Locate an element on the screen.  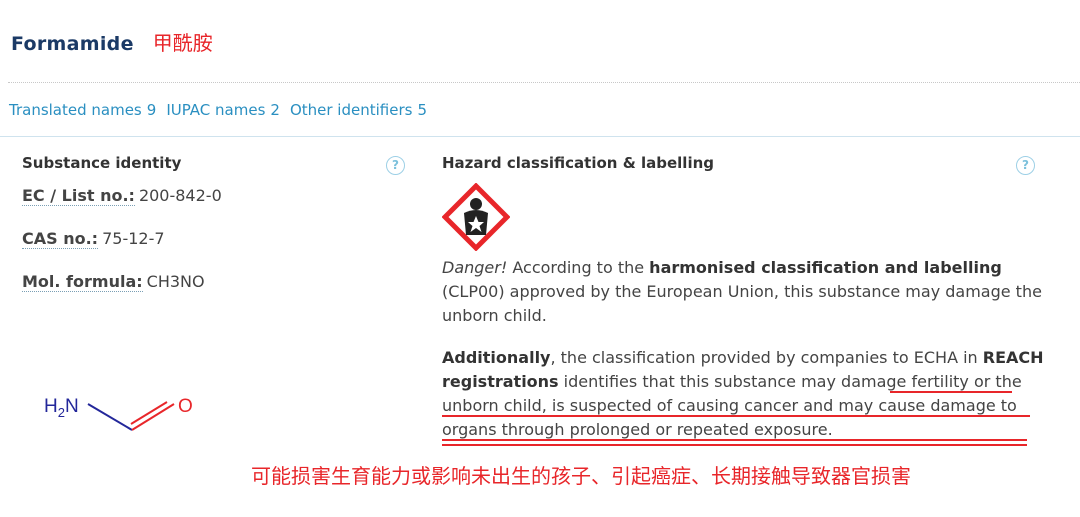
ec-number-label: EC / List no.: is located at coordinates (78, 196).